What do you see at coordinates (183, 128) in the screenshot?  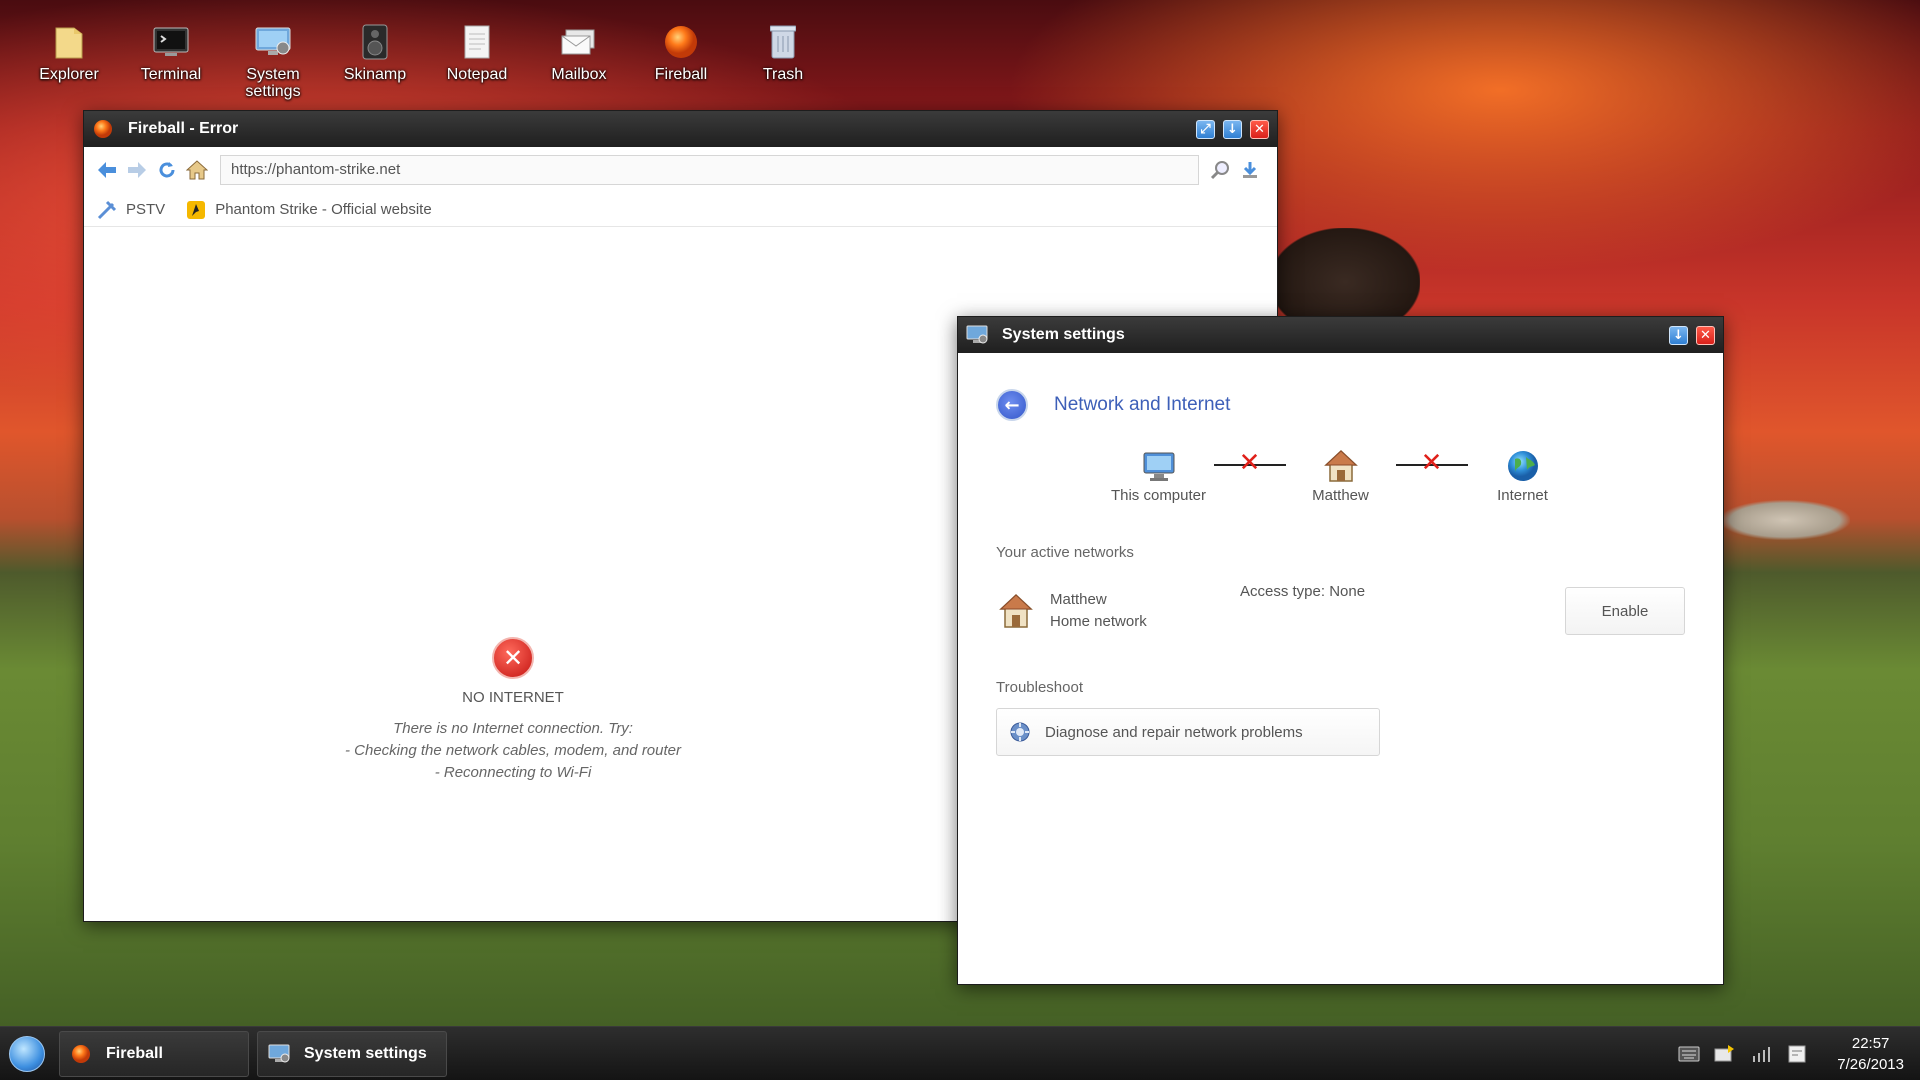 I see `browser-window-title: Fireball - Error` at bounding box center [183, 128].